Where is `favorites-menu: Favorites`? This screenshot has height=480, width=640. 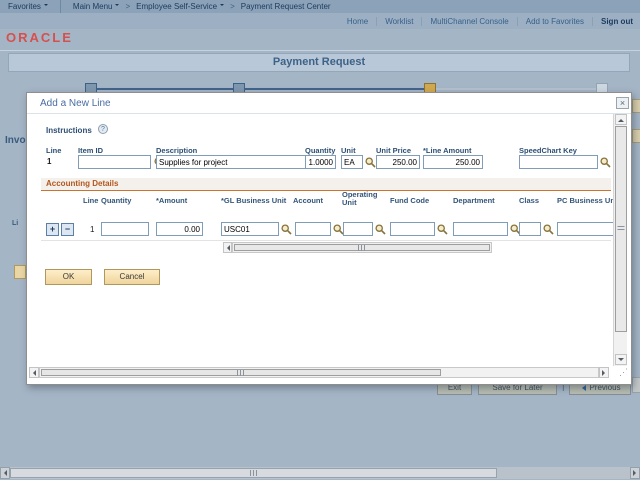
favorites-menu: Favorites is located at coordinates (28, 6).